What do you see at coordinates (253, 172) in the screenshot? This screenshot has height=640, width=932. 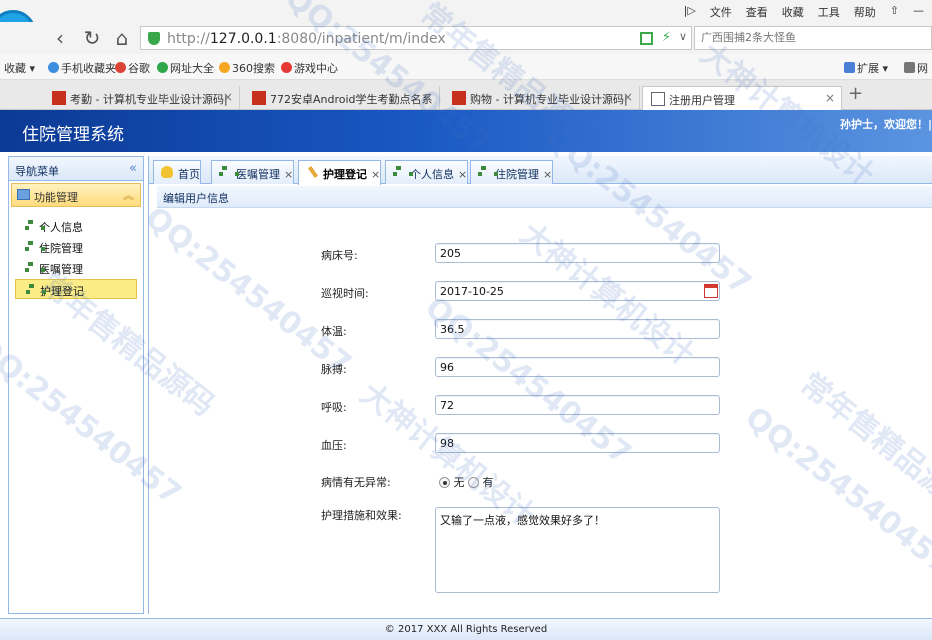 I see `tab-orders: 医嘱管理 ×` at bounding box center [253, 172].